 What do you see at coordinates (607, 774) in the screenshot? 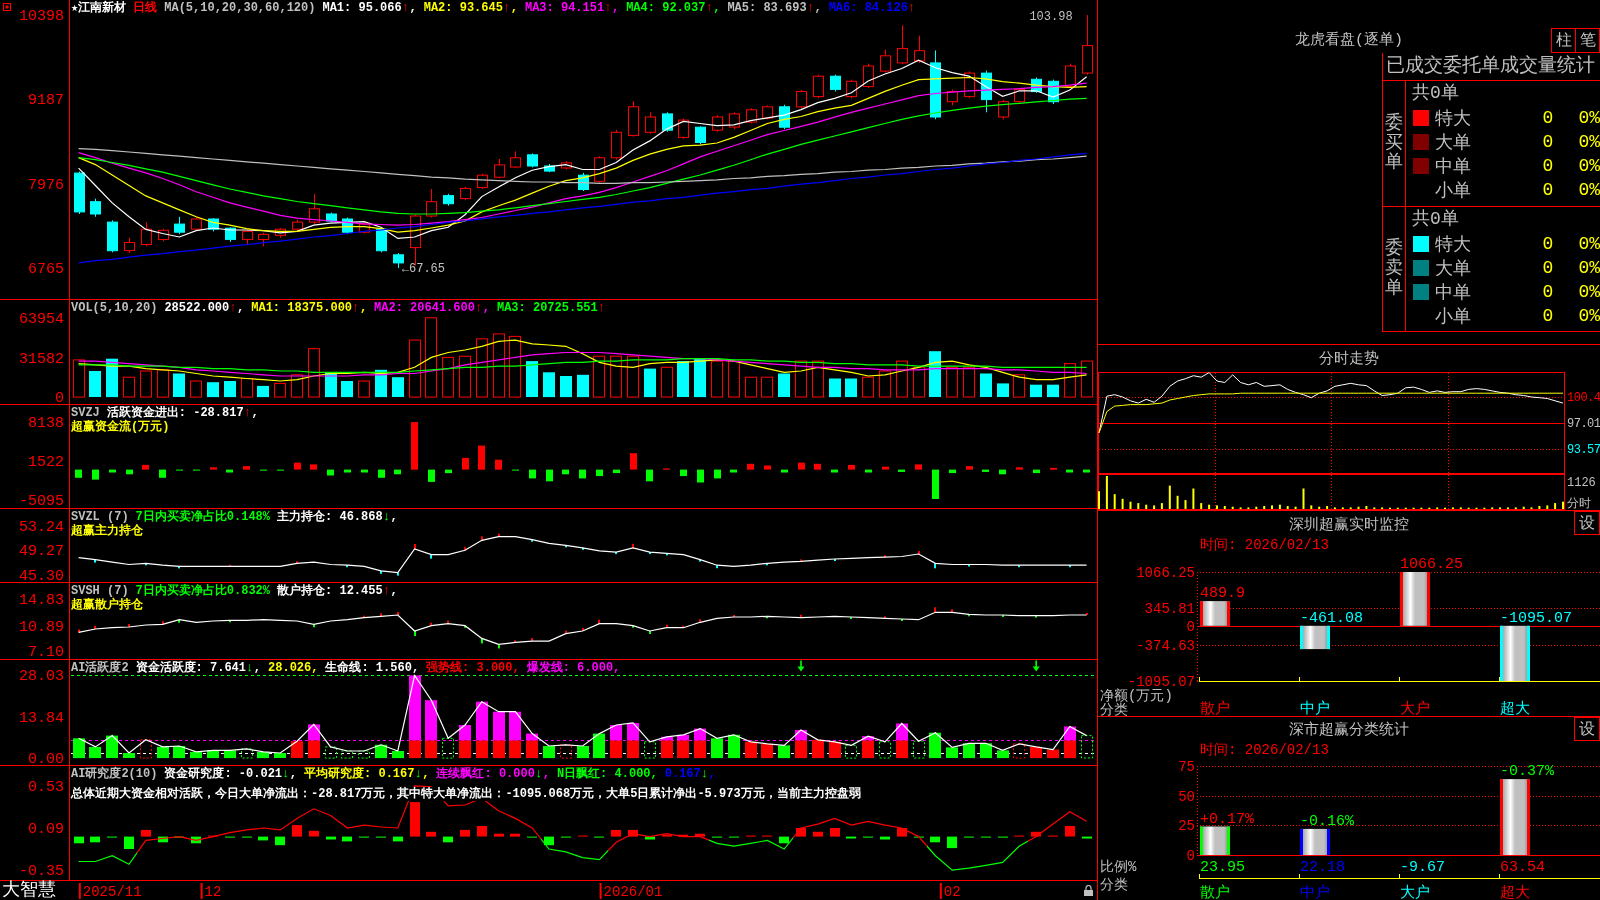
I see `legend-text: N日飘红: 4.000,` at bounding box center [607, 774].